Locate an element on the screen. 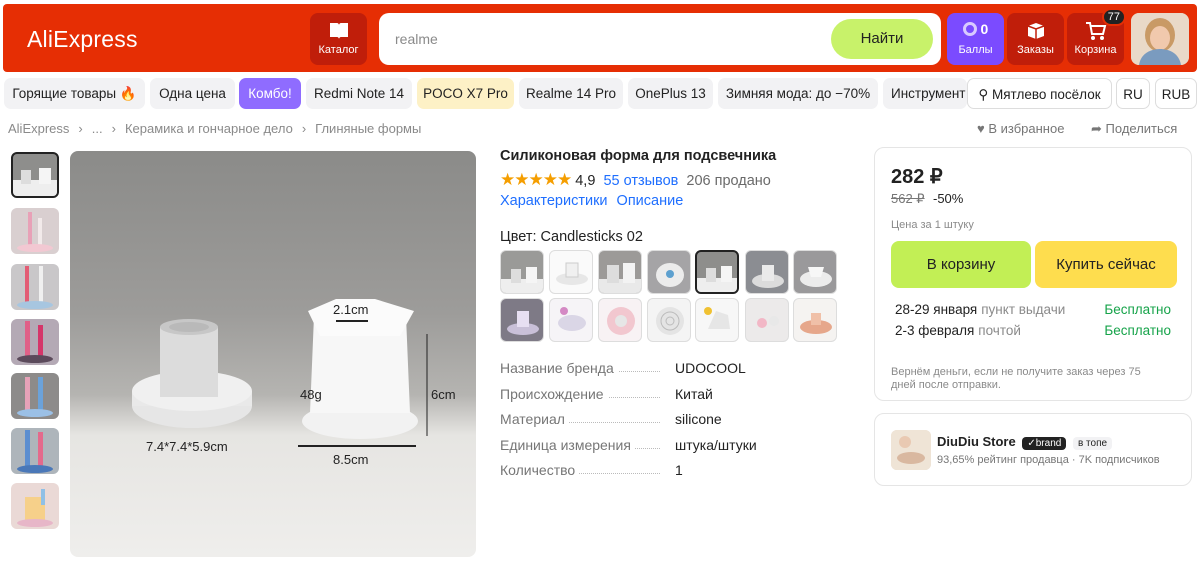  cart-icon is located at coordinates (1095, 31).